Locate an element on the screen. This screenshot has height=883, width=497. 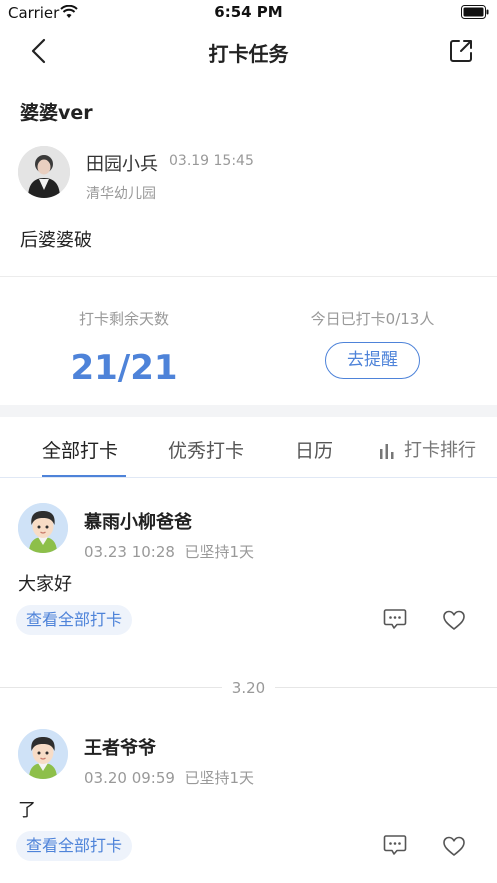
post-meta: 03.20 09:59 已坚持1天 is located at coordinates (169, 777).